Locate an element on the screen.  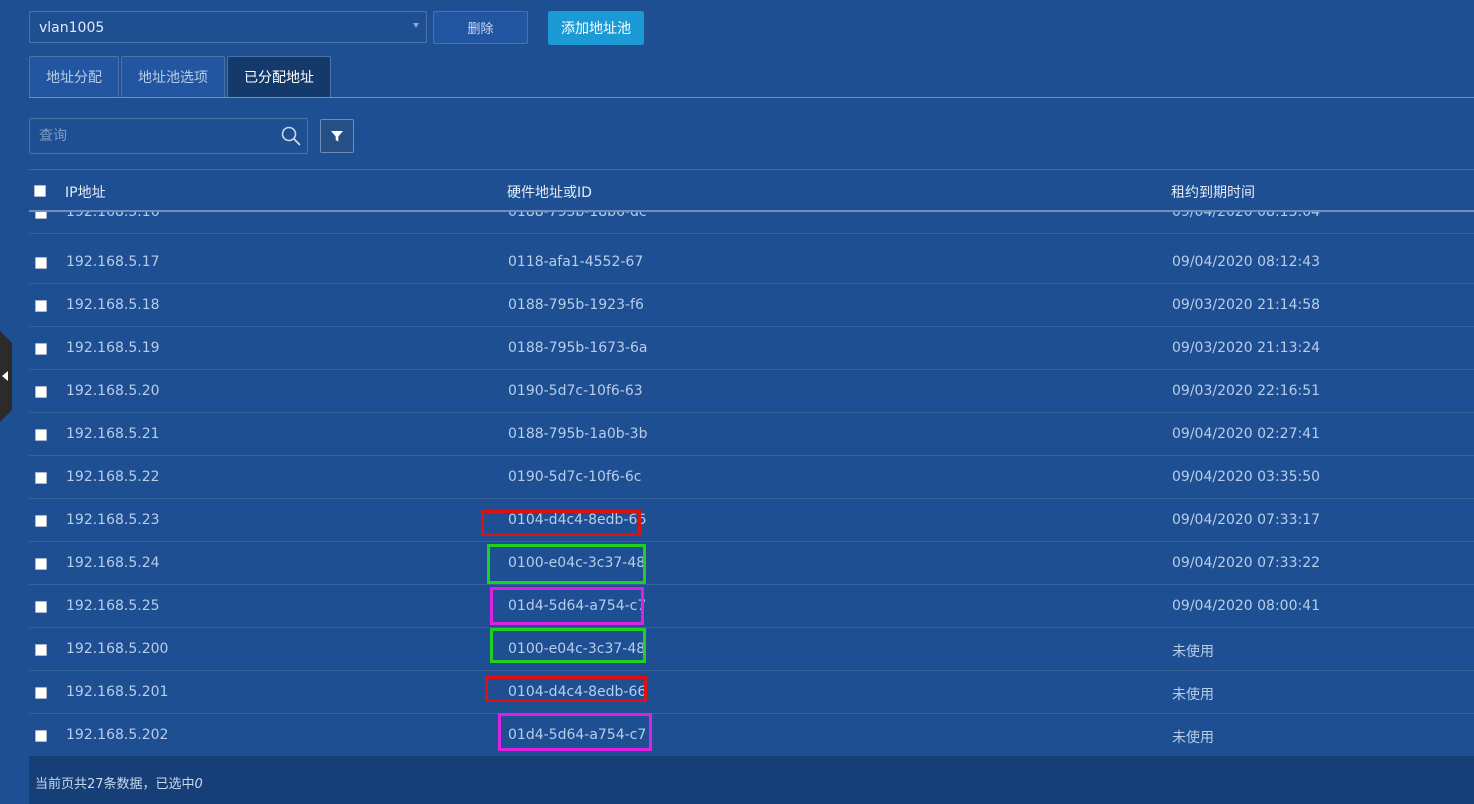
filter-icon is located at coordinates (337, 136).